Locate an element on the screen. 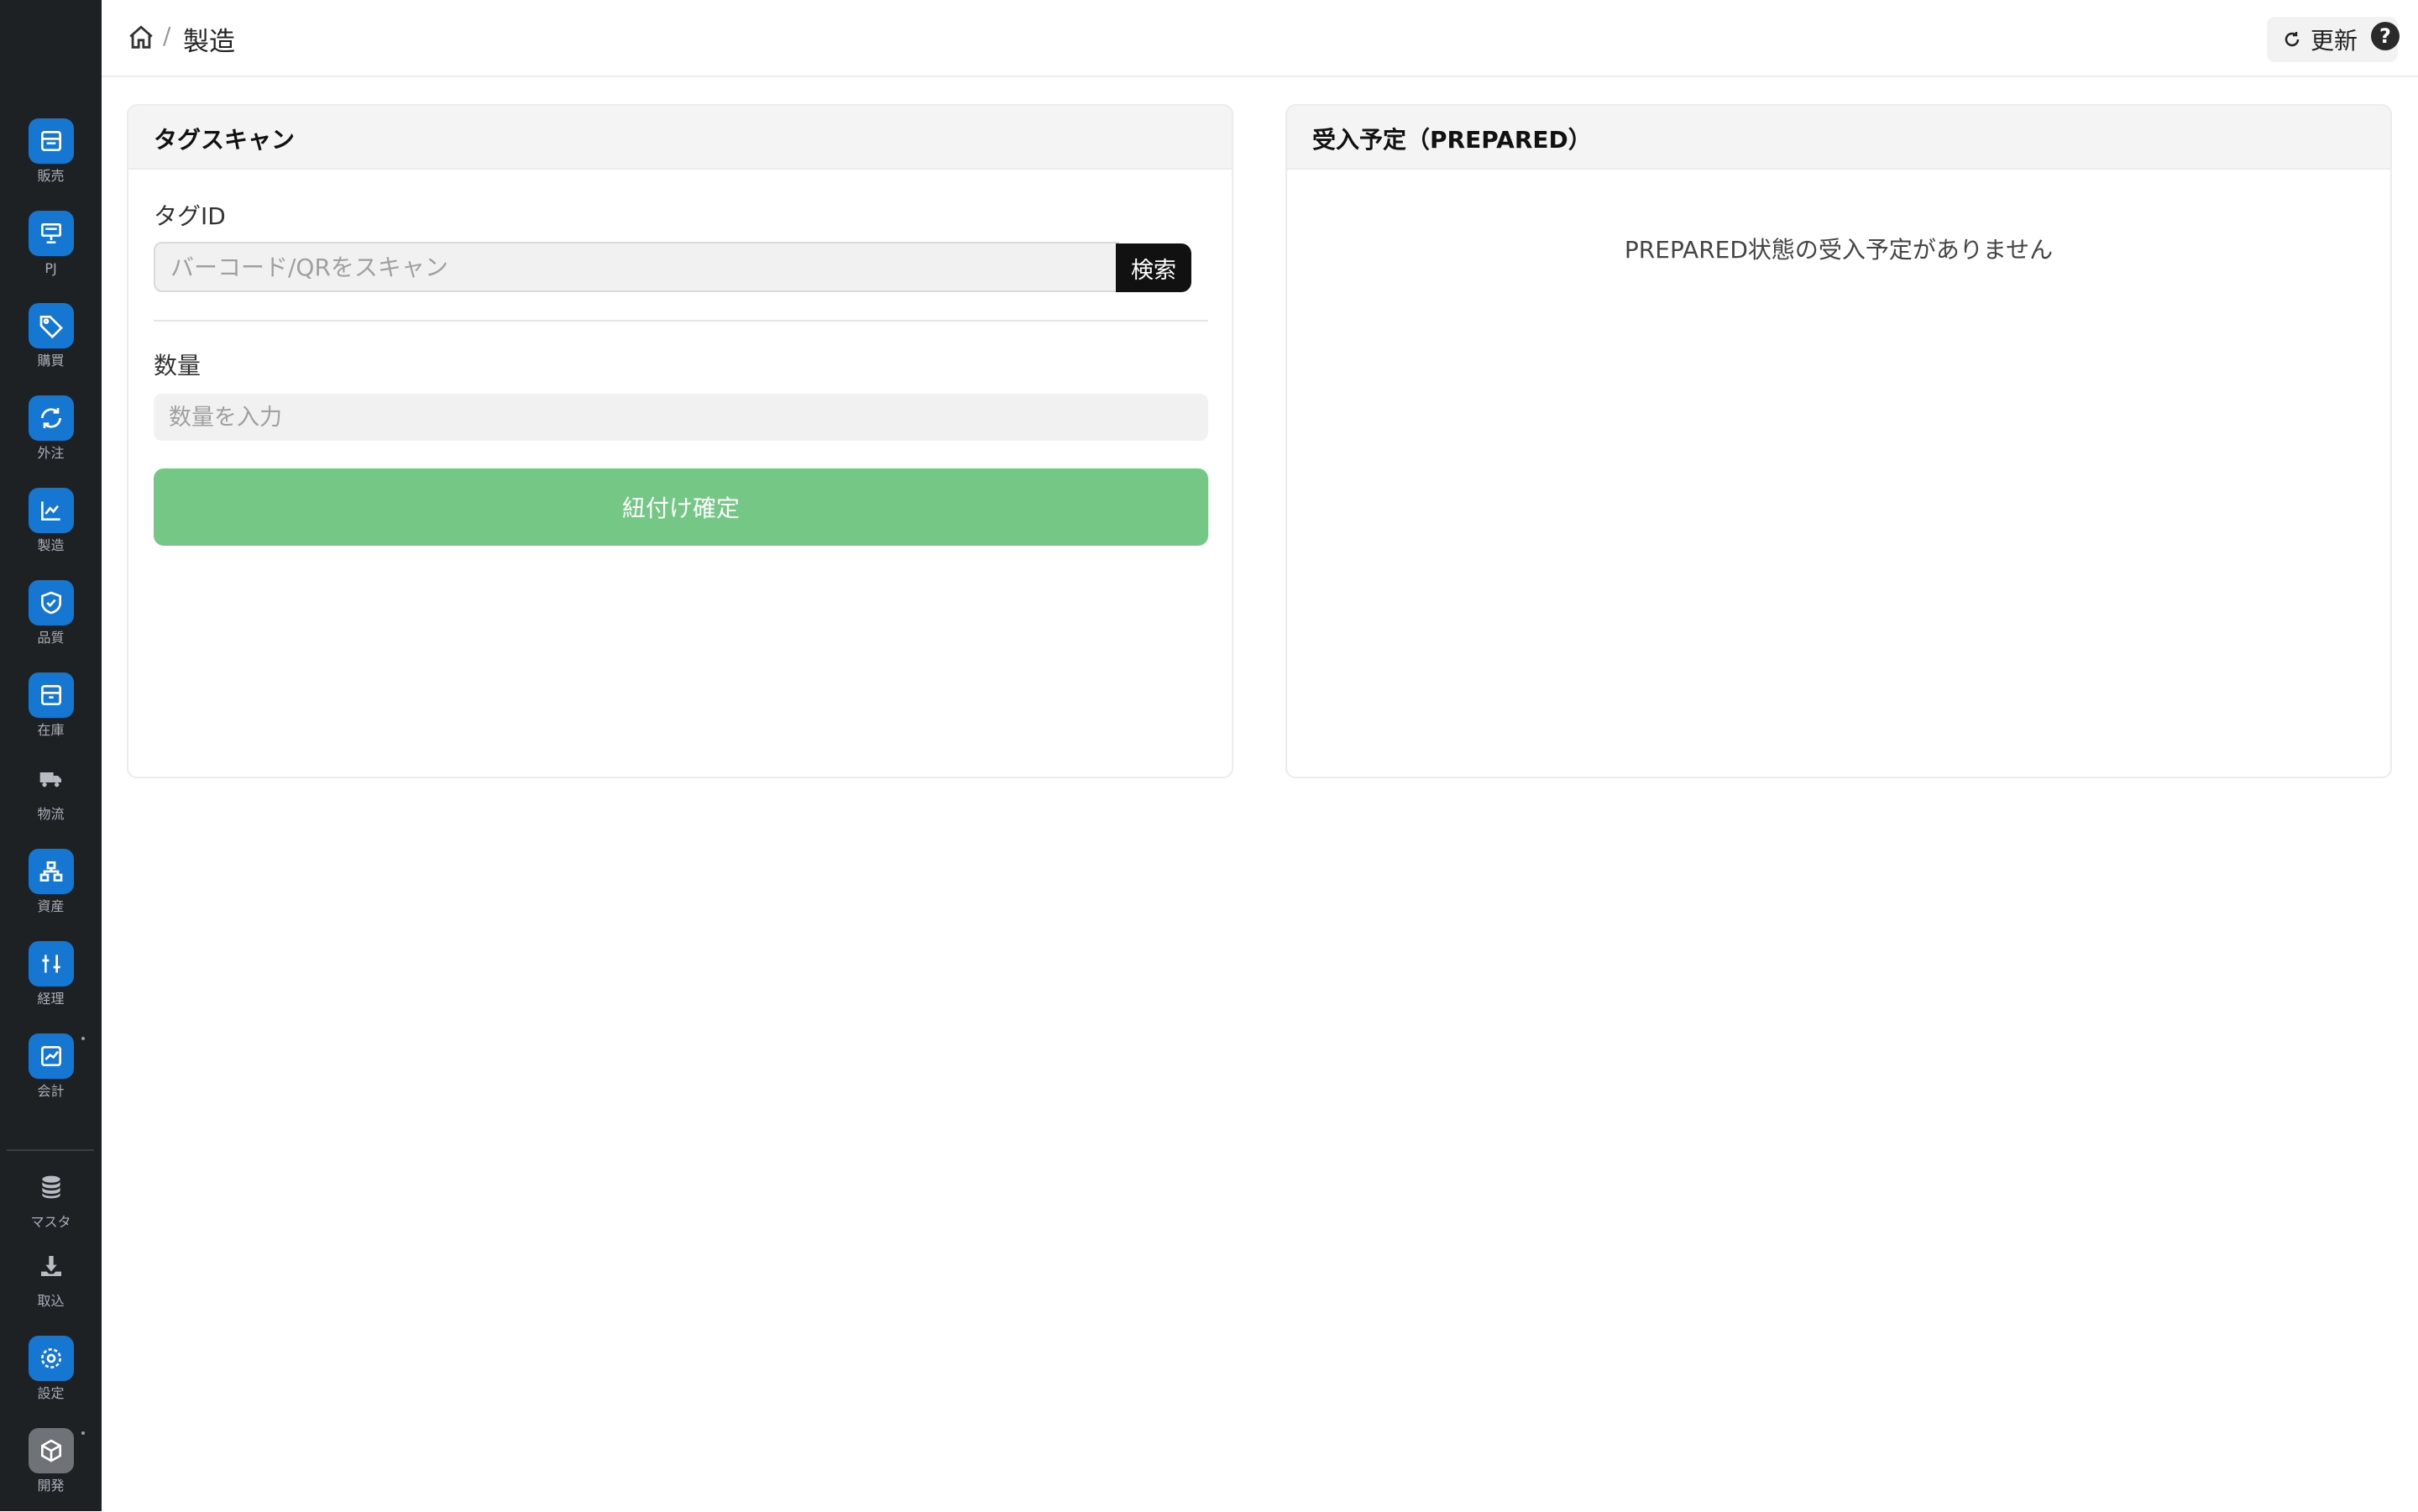 The image size is (2418, 1512). section-divider is located at coordinates (681, 321).